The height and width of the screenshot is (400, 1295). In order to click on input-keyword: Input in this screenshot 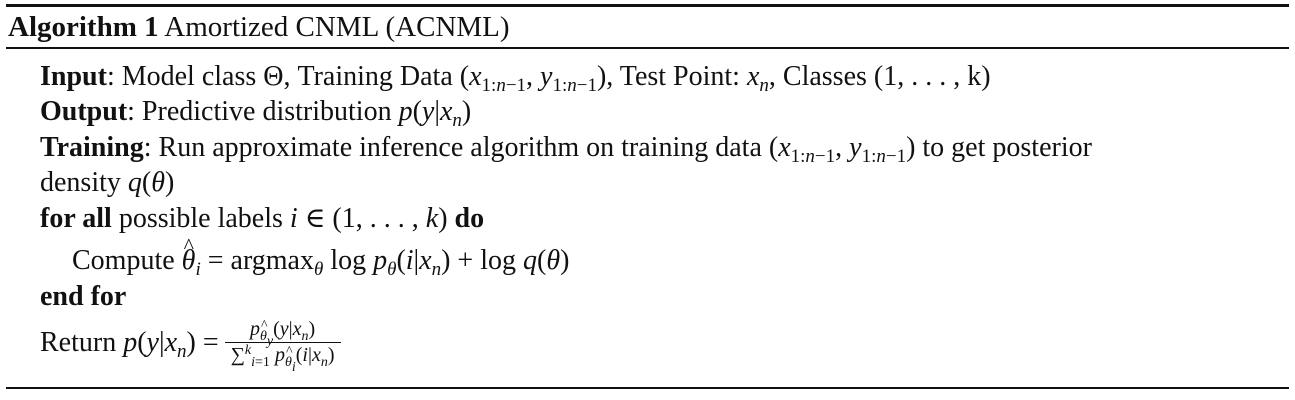, I will do `click(73, 76)`.